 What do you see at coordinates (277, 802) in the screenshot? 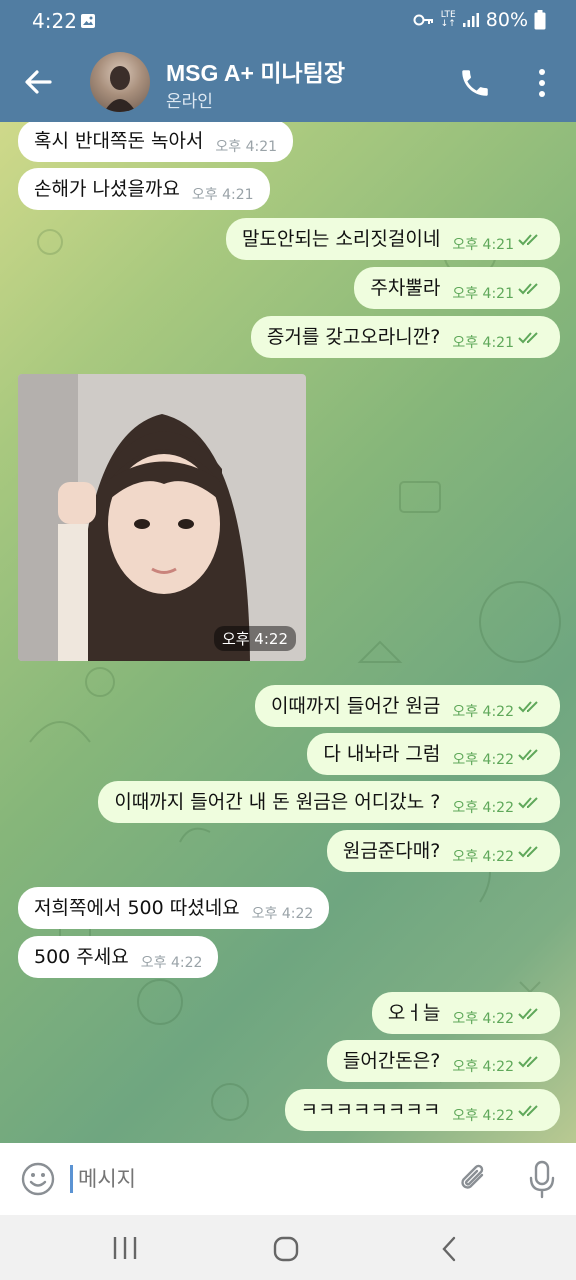
I see `message-text: 이때까지 들어간 내 돈 원금은 어디갔노 ?` at bounding box center [277, 802].